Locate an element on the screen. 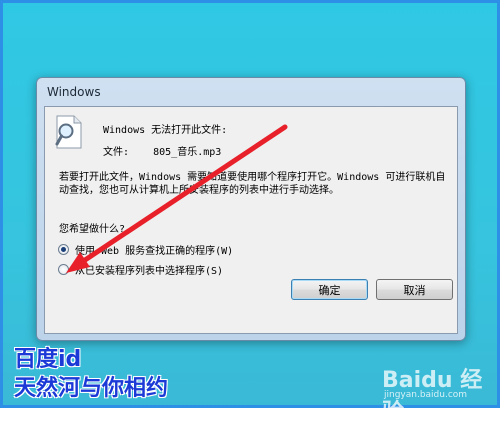 Image resolution: width=500 pixels, height=426 pixels. dialog-title: Windows is located at coordinates (74, 92).